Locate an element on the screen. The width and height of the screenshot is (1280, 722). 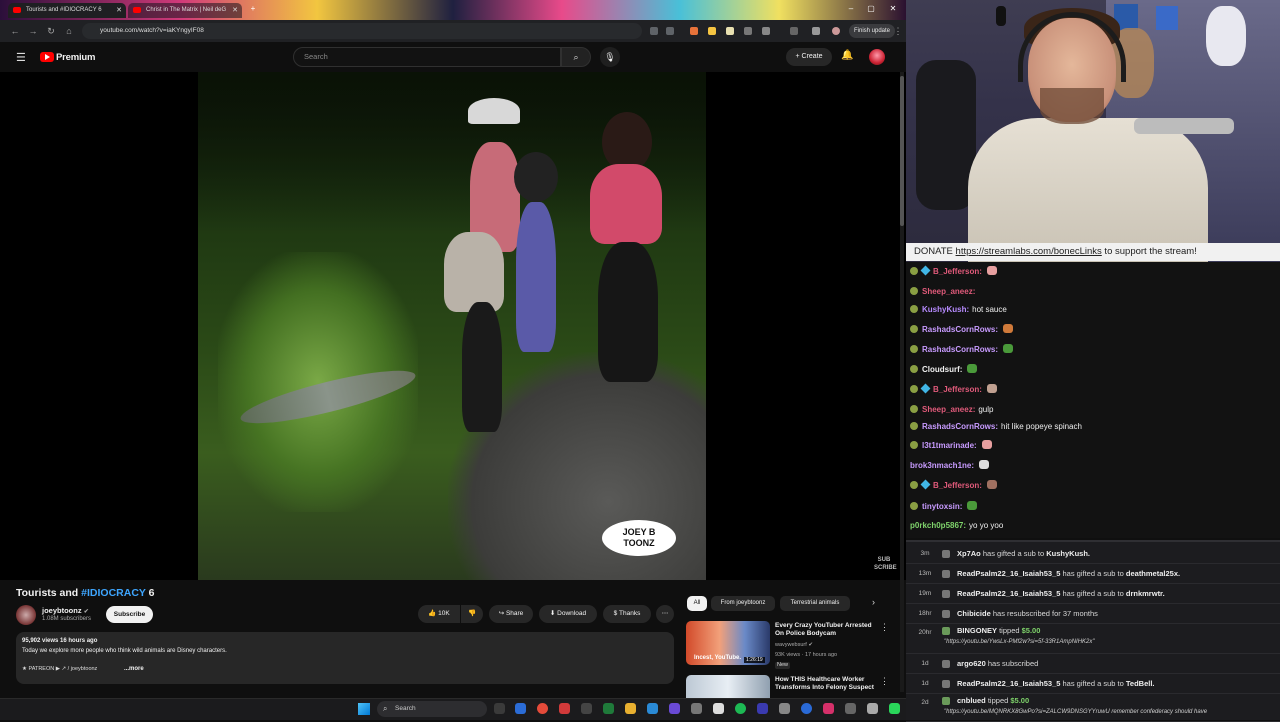
thanks-button: $ Thanks is located at coordinates (627, 614).